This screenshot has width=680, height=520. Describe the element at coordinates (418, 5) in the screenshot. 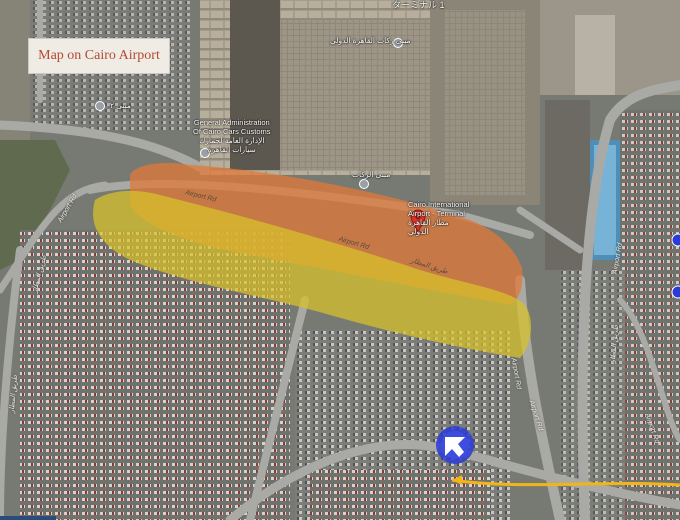

I see `terminal-top-label: ターミナル 1` at that location.